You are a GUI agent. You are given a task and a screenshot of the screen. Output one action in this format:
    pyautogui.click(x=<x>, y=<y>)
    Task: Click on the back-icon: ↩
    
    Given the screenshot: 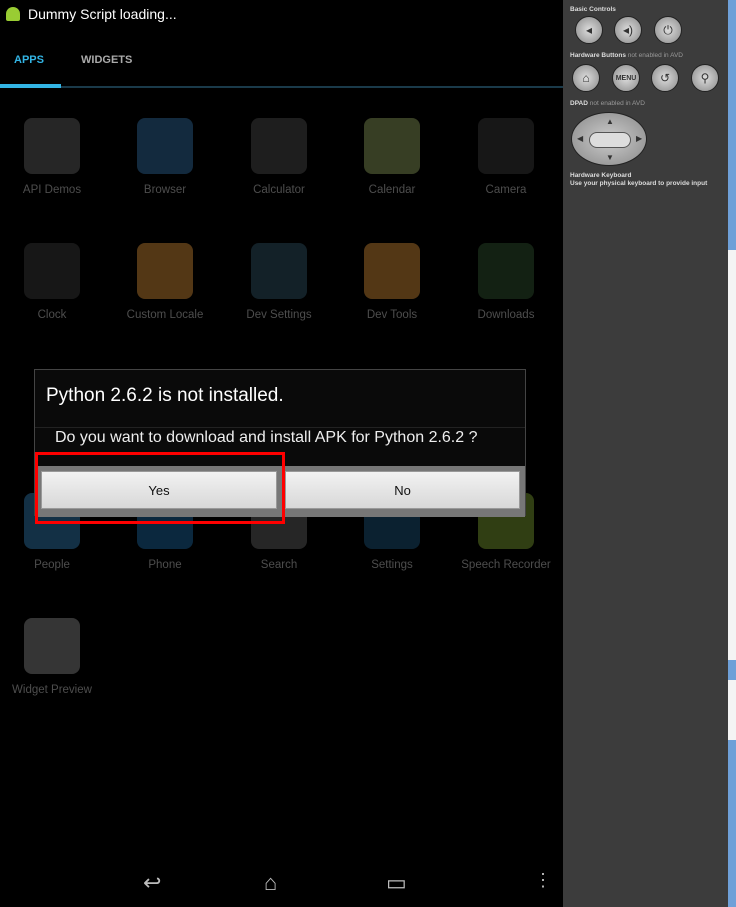 What is the action you would take?
    pyautogui.click(x=152, y=883)
    